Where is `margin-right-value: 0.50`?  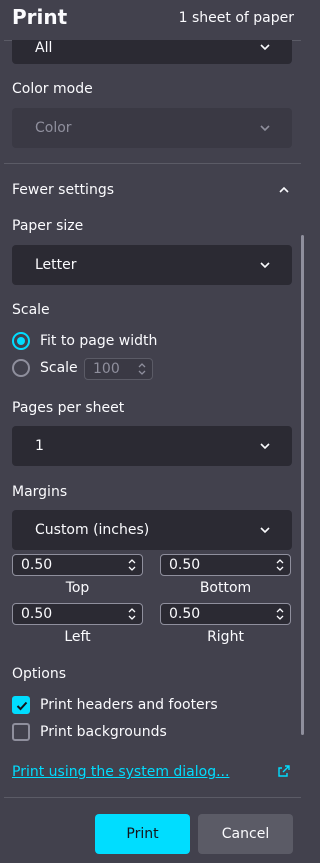
margin-right-value: 0.50 is located at coordinates (185, 614).